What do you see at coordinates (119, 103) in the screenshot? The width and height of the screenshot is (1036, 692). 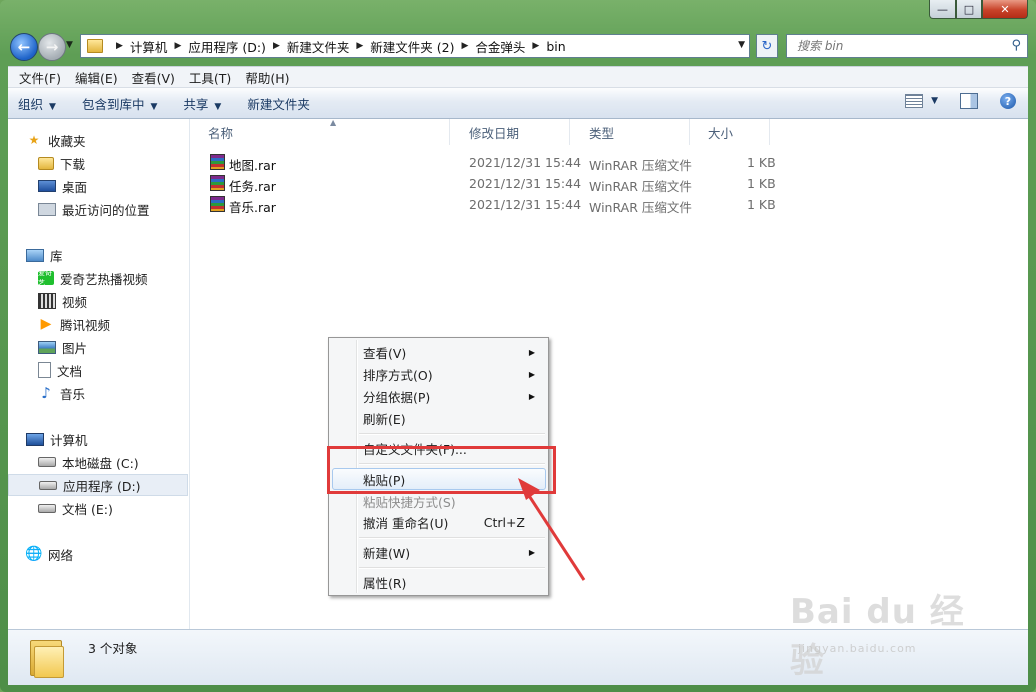 I see `include-in-library-button: 包含到库中 ▼` at bounding box center [119, 103].